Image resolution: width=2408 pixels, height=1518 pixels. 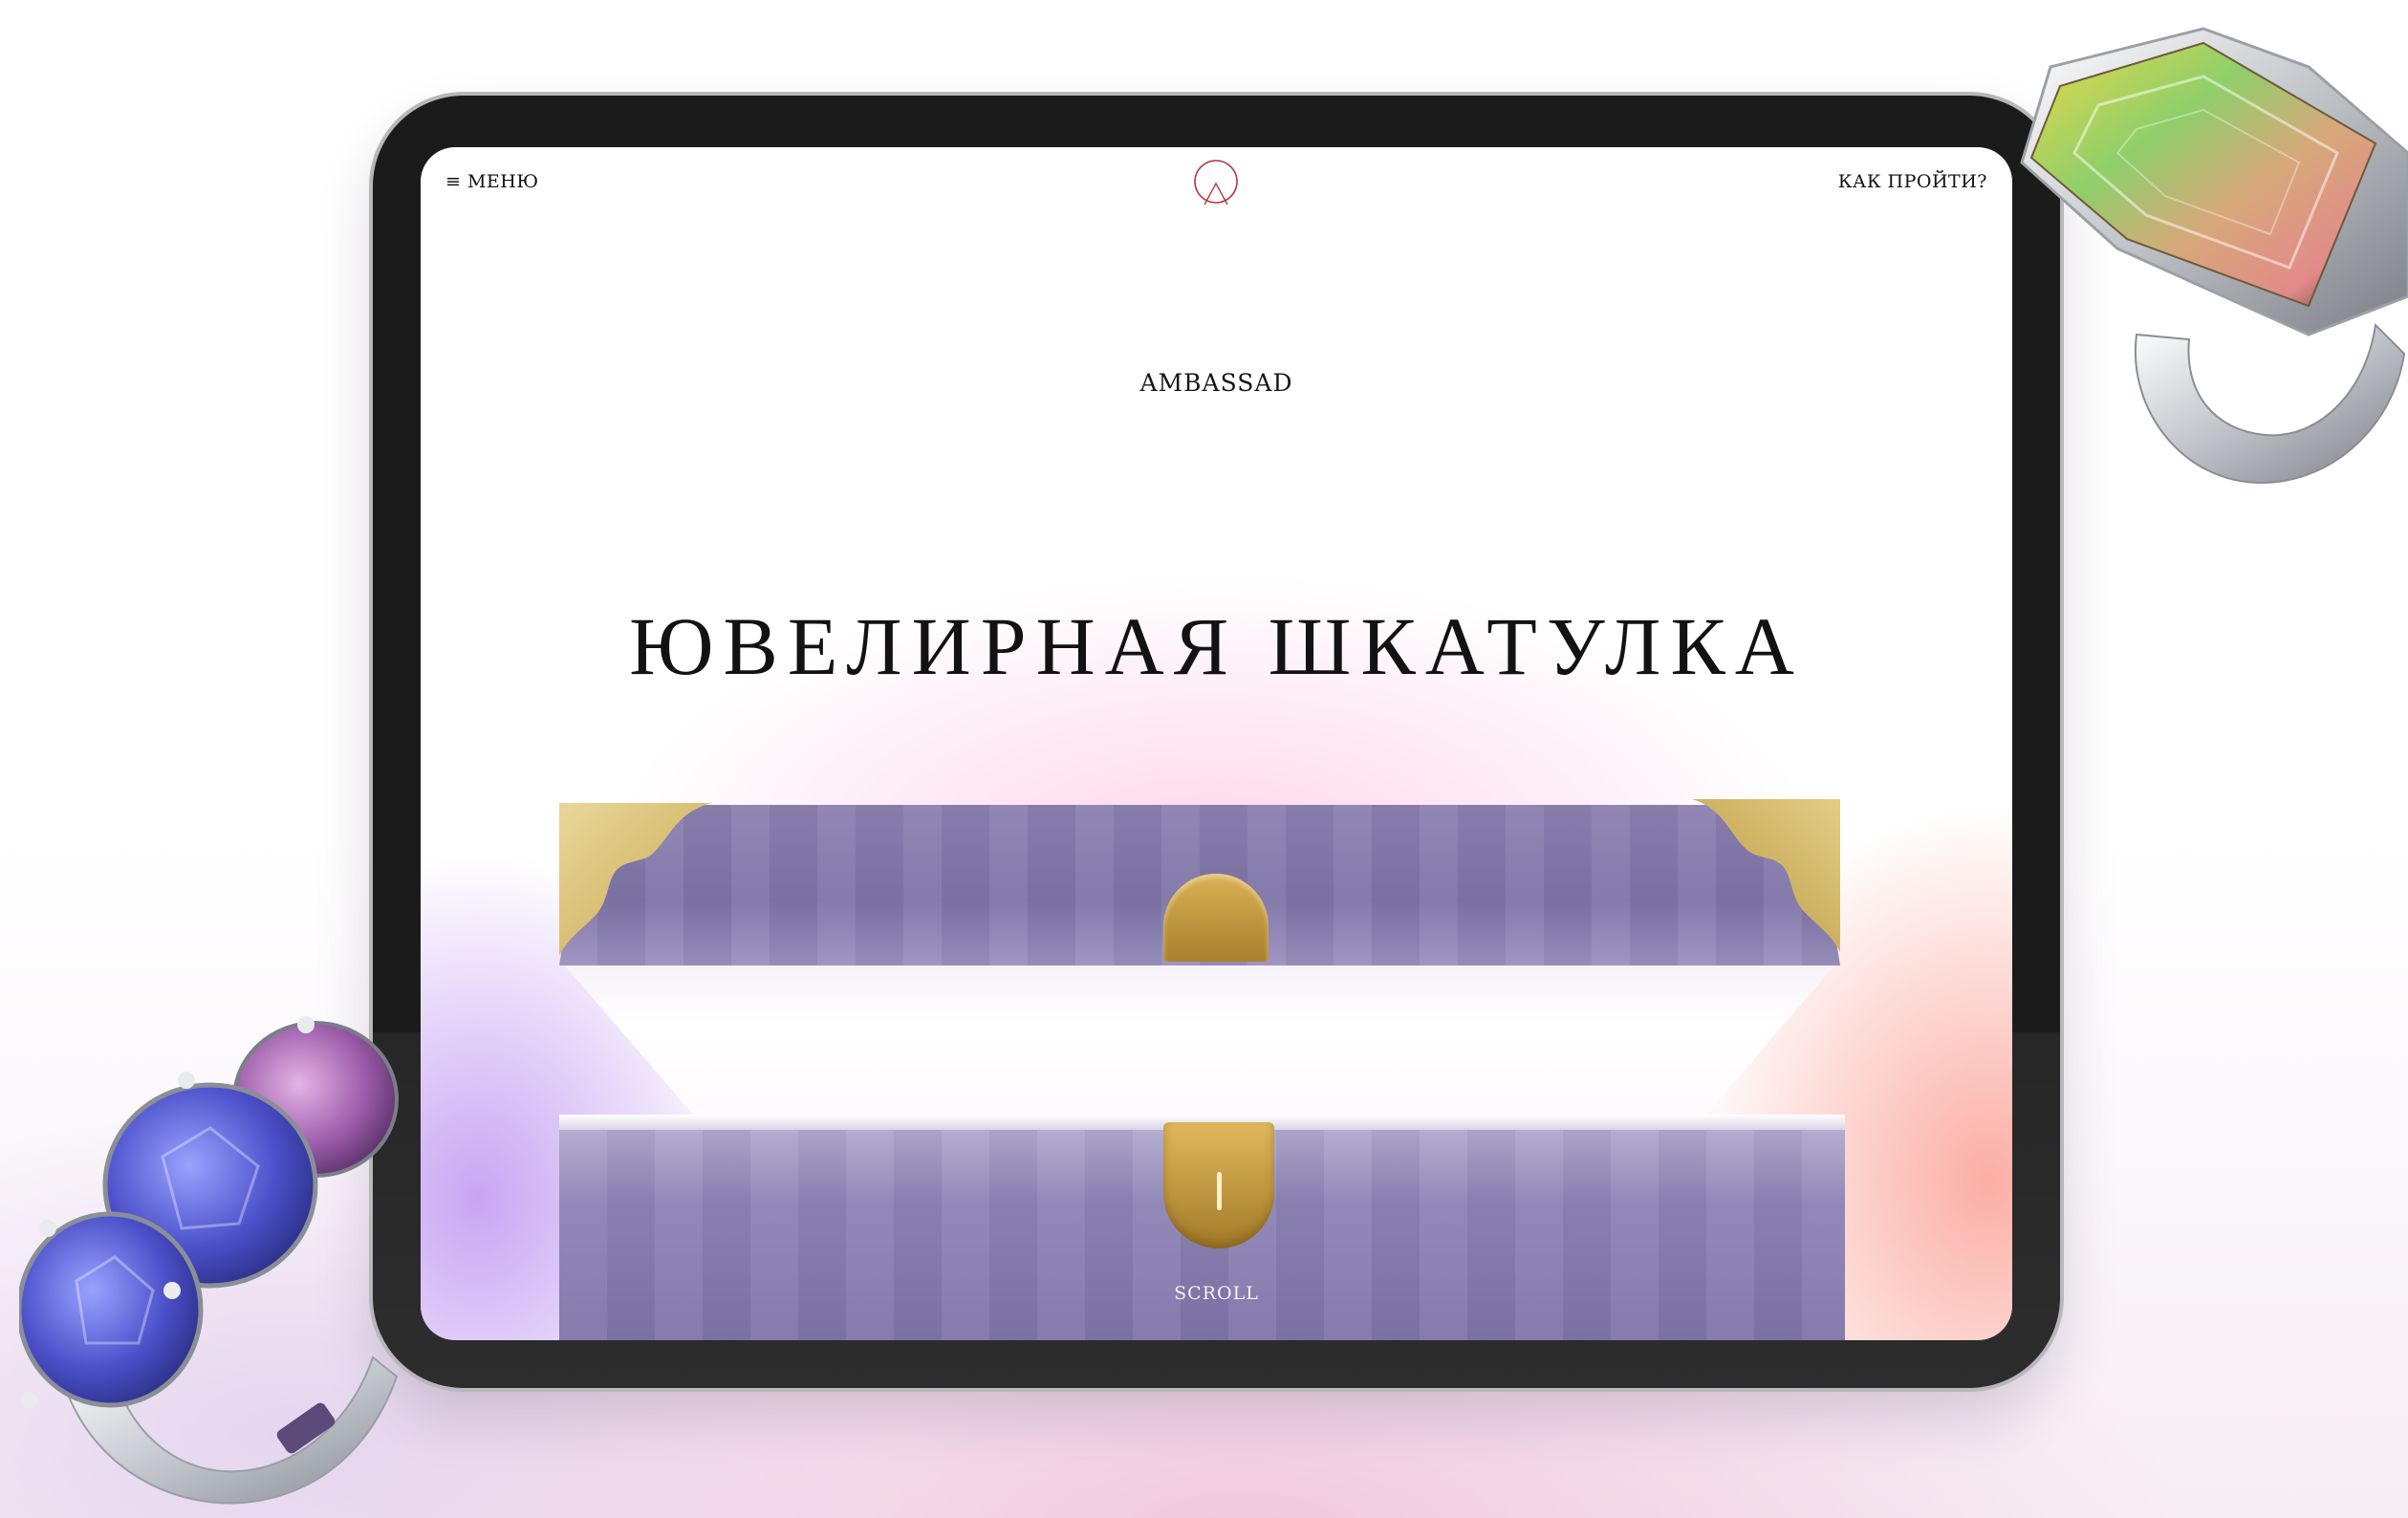 What do you see at coordinates (1199, 1046) in the screenshot?
I see `box-lid-inner` at bounding box center [1199, 1046].